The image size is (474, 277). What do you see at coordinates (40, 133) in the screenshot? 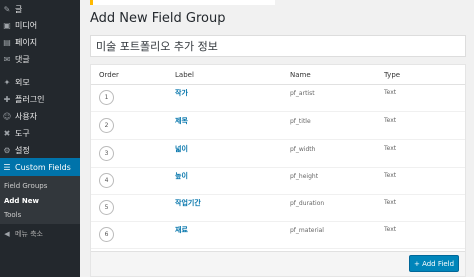
I see `sidebar-item-tools: ✖ 도구` at bounding box center [40, 133].